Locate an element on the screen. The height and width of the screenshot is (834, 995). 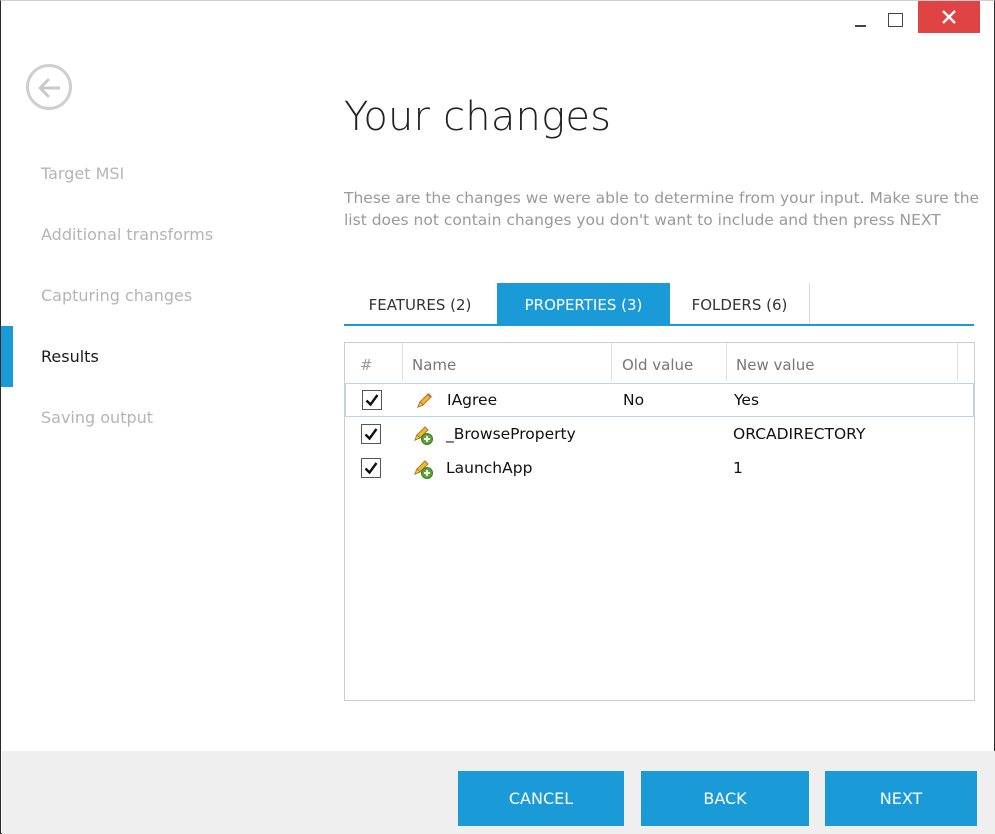
close-button is located at coordinates (949, 17).